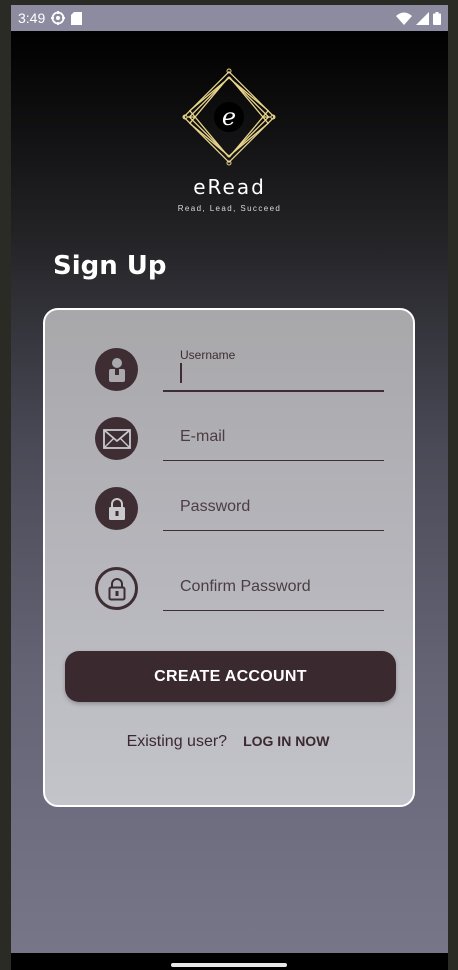  I want to click on user-icon, so click(116, 369).